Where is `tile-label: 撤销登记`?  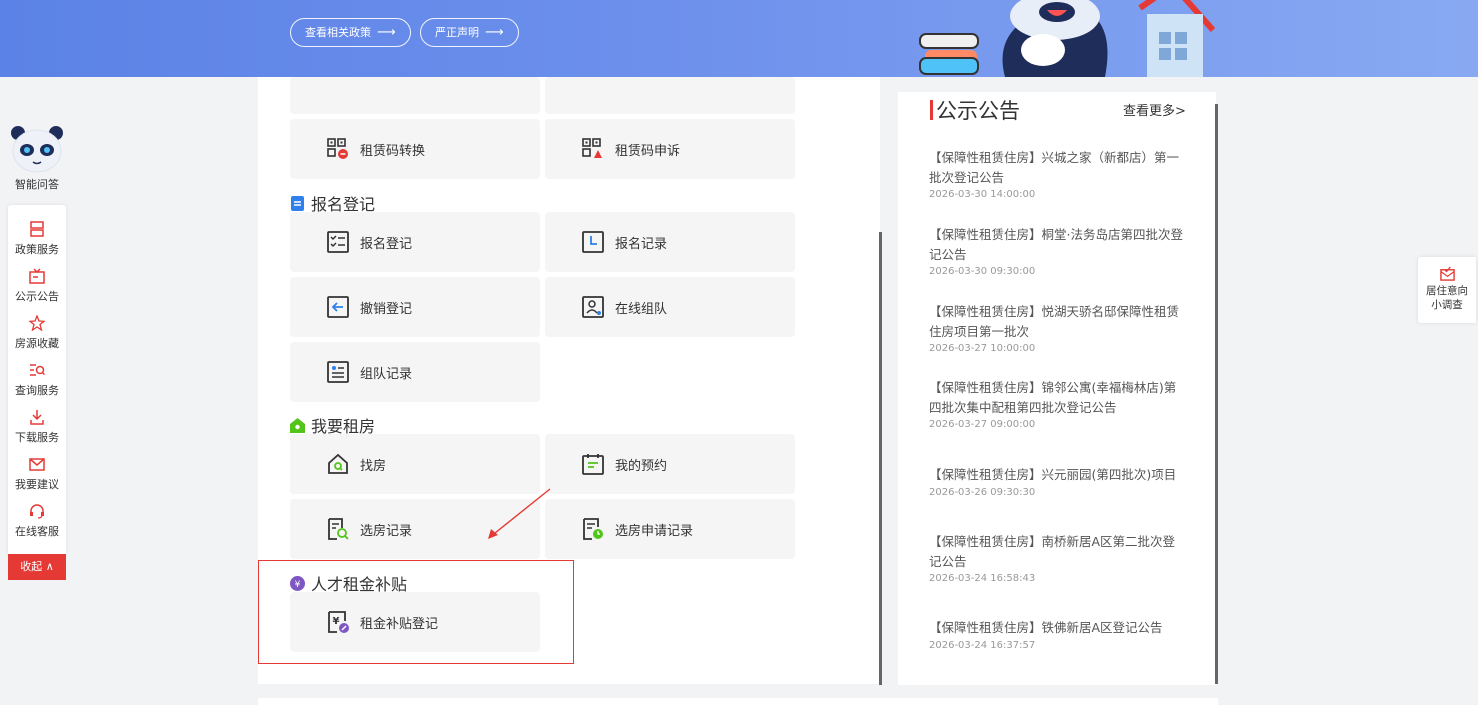
tile-label: 撤销登记 is located at coordinates (386, 309).